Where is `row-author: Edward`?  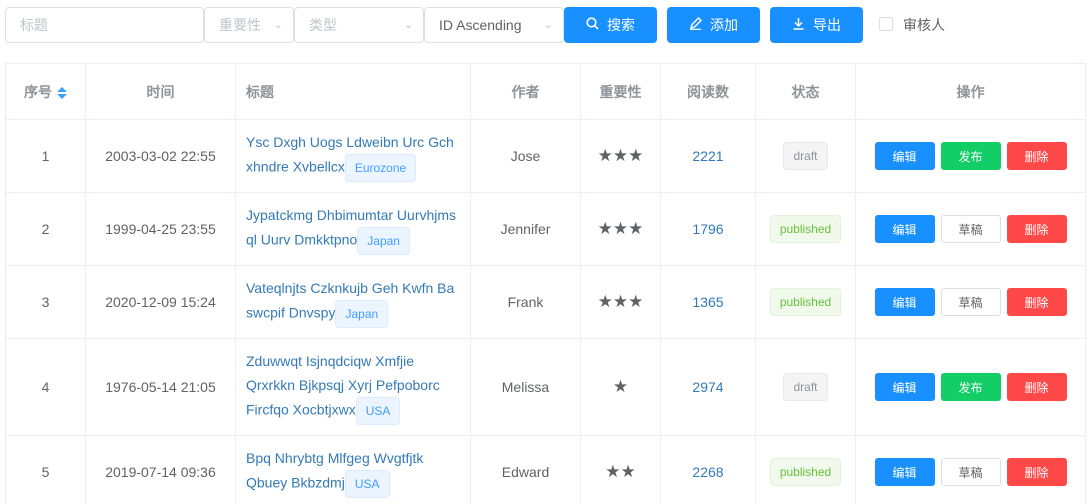
row-author: Edward is located at coordinates (525, 469).